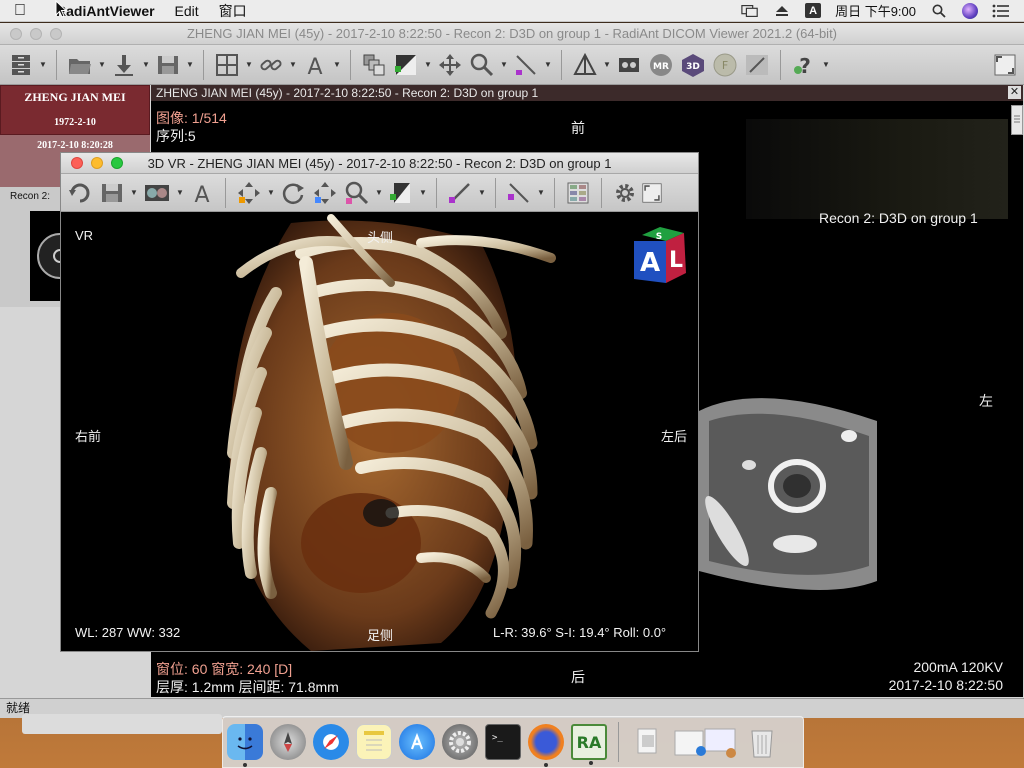 The height and width of the screenshot is (768, 1024). I want to click on main-toolbar: ▼ ▼ ▼ ▼ ▼ ▼ A ▼ ▼ ▼ ▼ ▼ MR 3D F ? ▼, so click(512, 65).